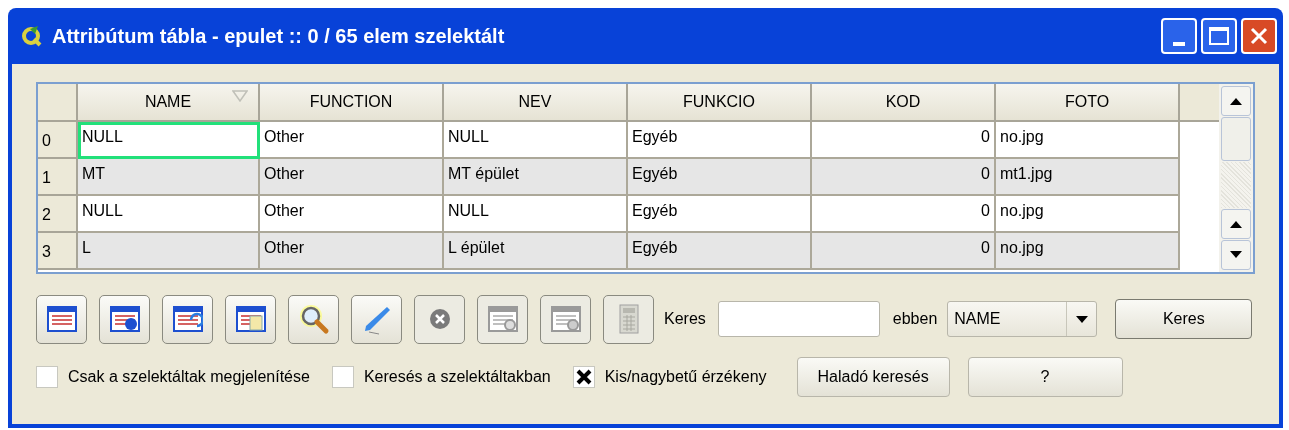  Describe the element at coordinates (536, 177) in the screenshot. I see `table-cell: MT épület` at that location.